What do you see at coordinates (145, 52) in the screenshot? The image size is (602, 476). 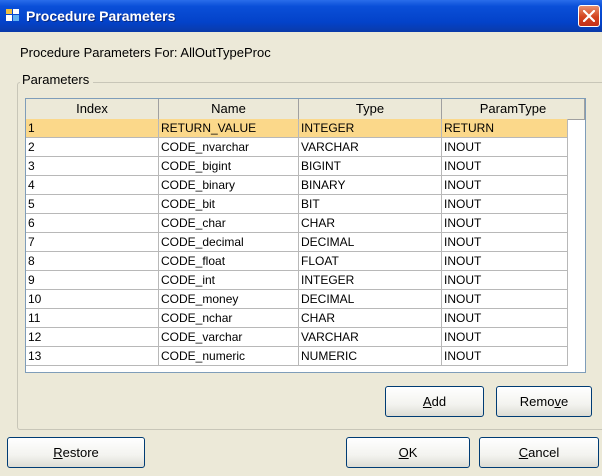 I see `dialog-heading: Procedure Parameters For: AllOutTypeProc` at bounding box center [145, 52].